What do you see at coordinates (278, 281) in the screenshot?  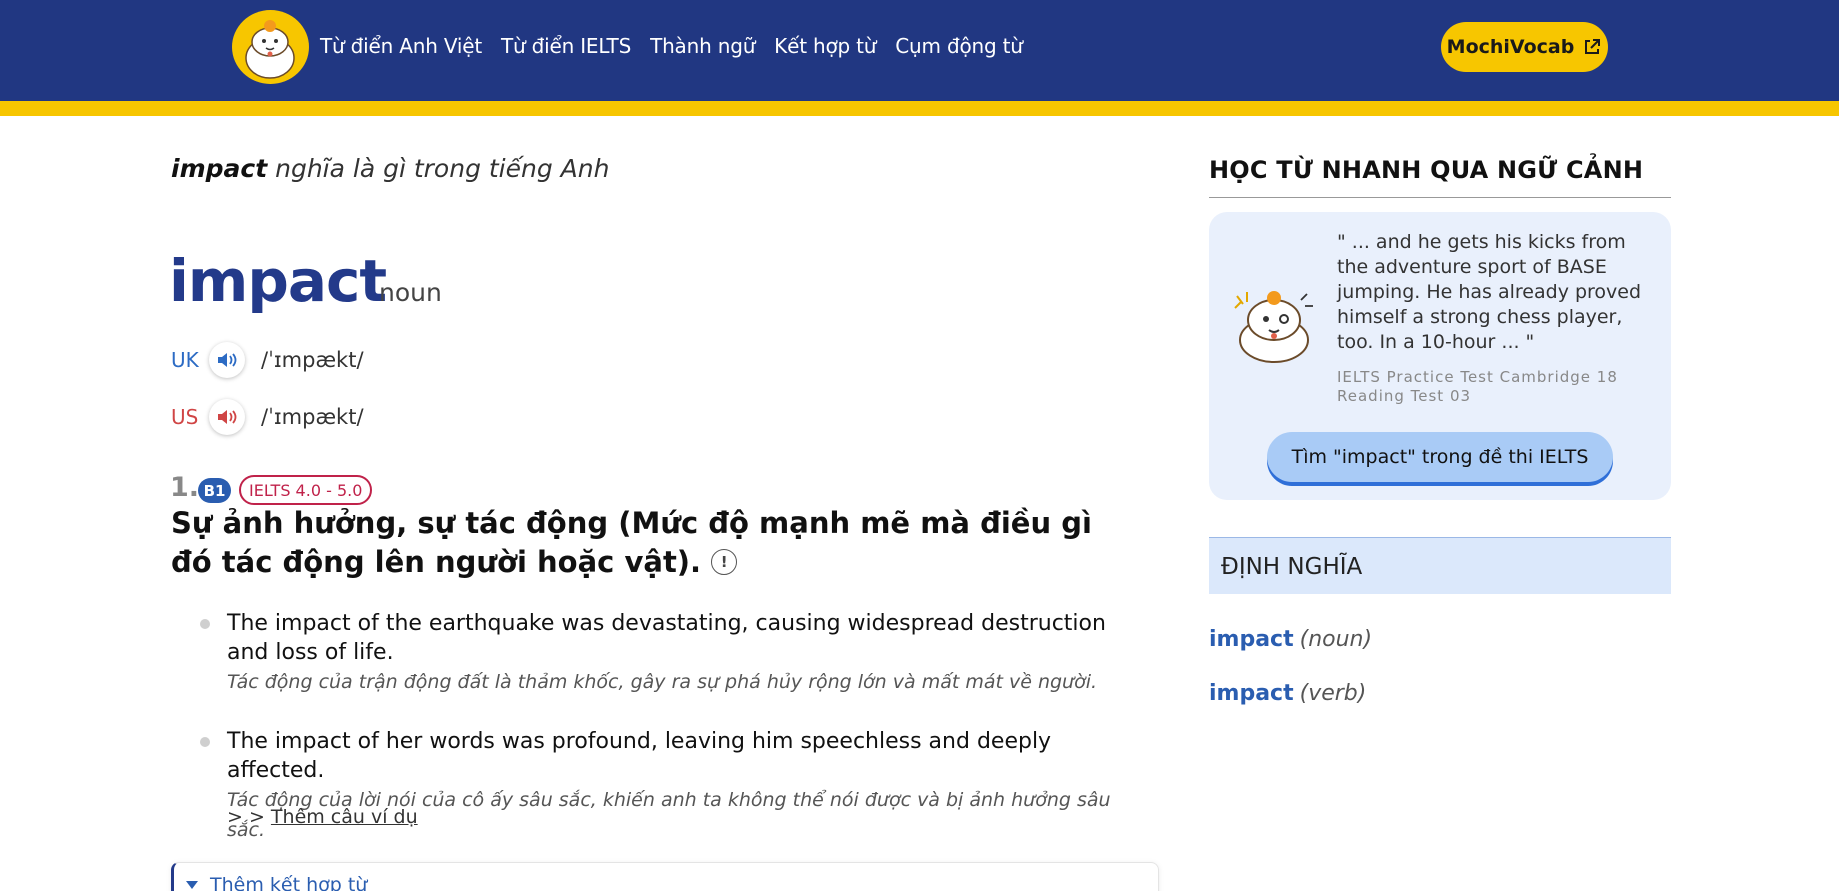 I see `entry-word: impact` at bounding box center [278, 281].